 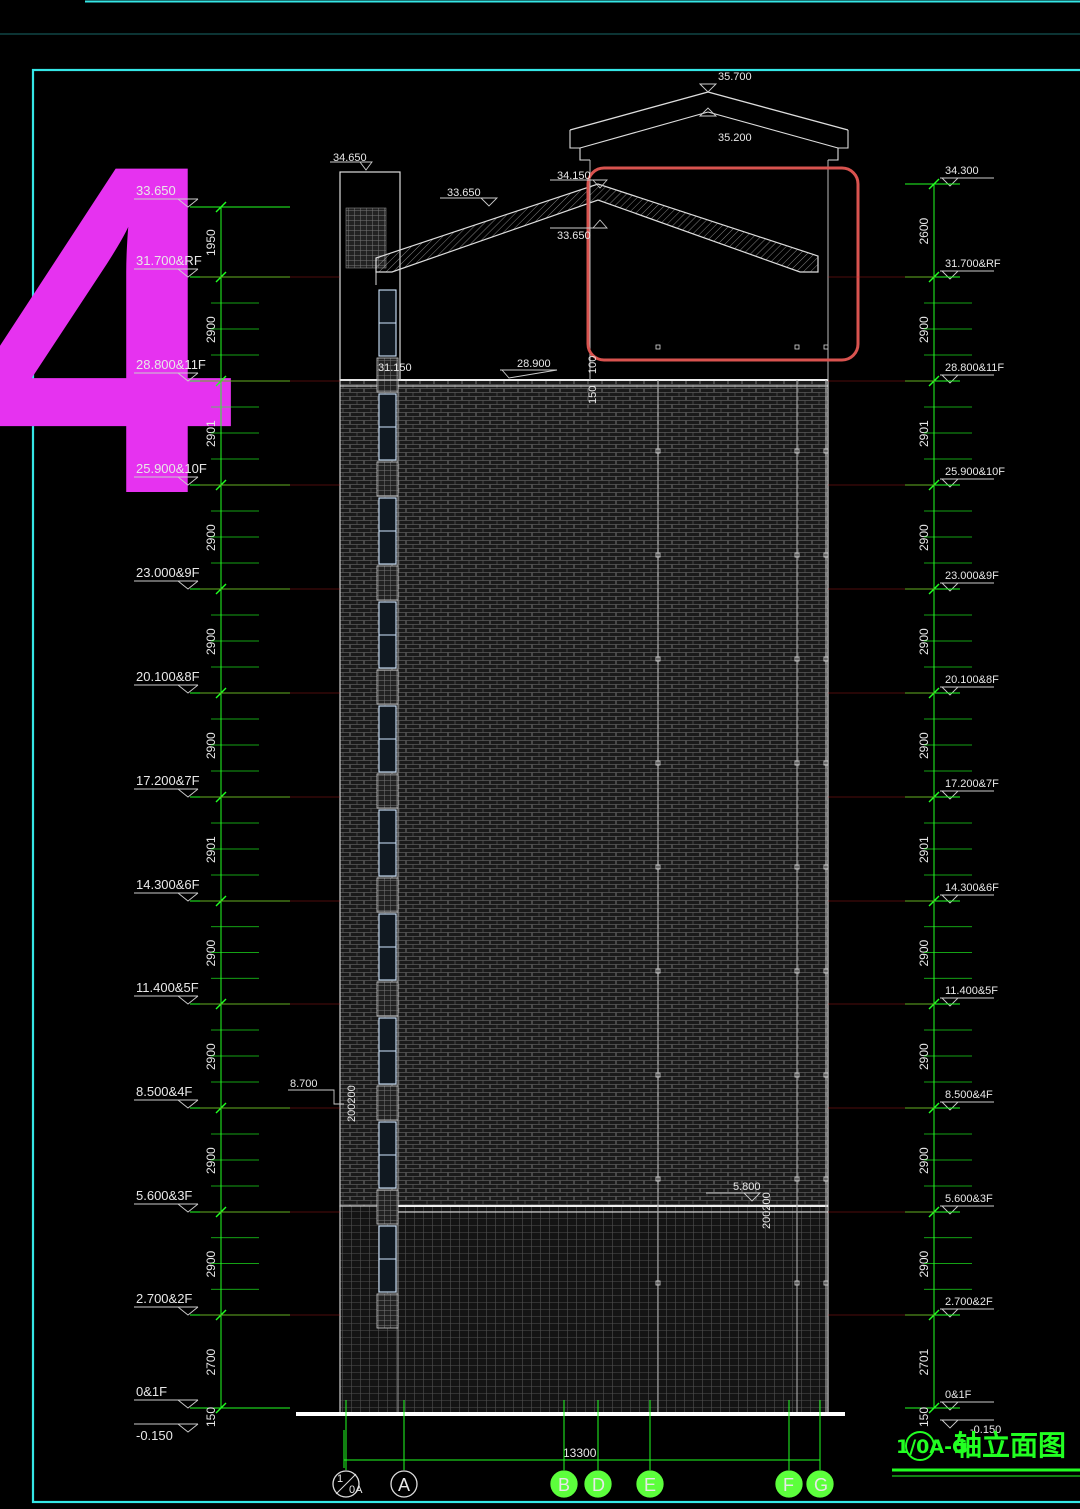 What do you see at coordinates (164, 1195) in the screenshot?
I see `left-level-label: 5.600&3F` at bounding box center [164, 1195].